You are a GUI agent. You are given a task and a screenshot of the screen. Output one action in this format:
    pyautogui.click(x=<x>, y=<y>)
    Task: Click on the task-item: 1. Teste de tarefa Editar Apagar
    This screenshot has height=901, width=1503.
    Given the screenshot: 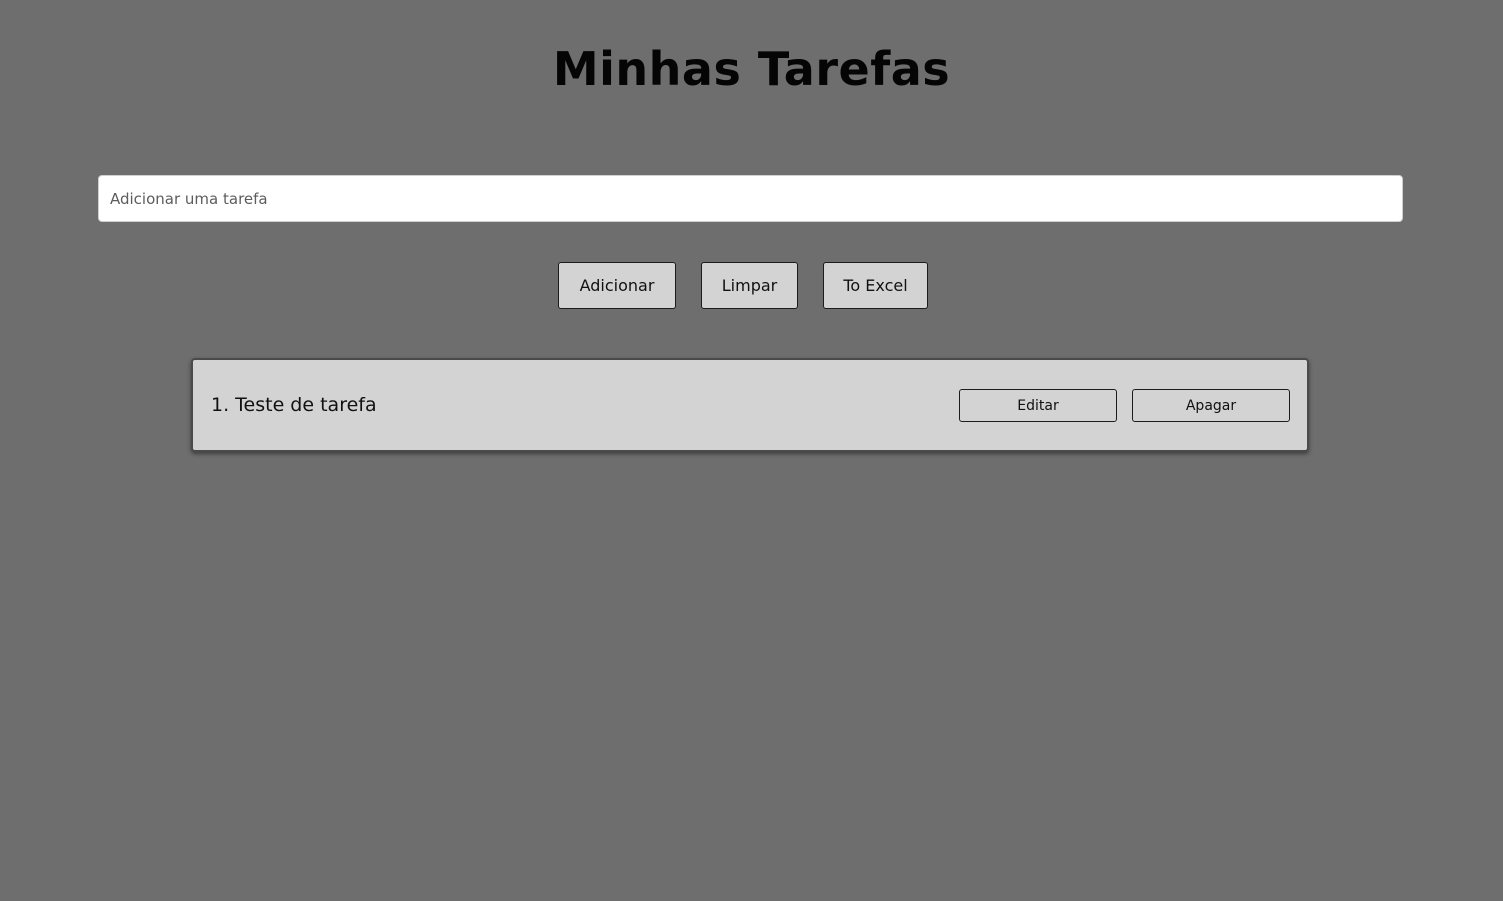 What is the action you would take?
    pyautogui.click(x=750, y=405)
    